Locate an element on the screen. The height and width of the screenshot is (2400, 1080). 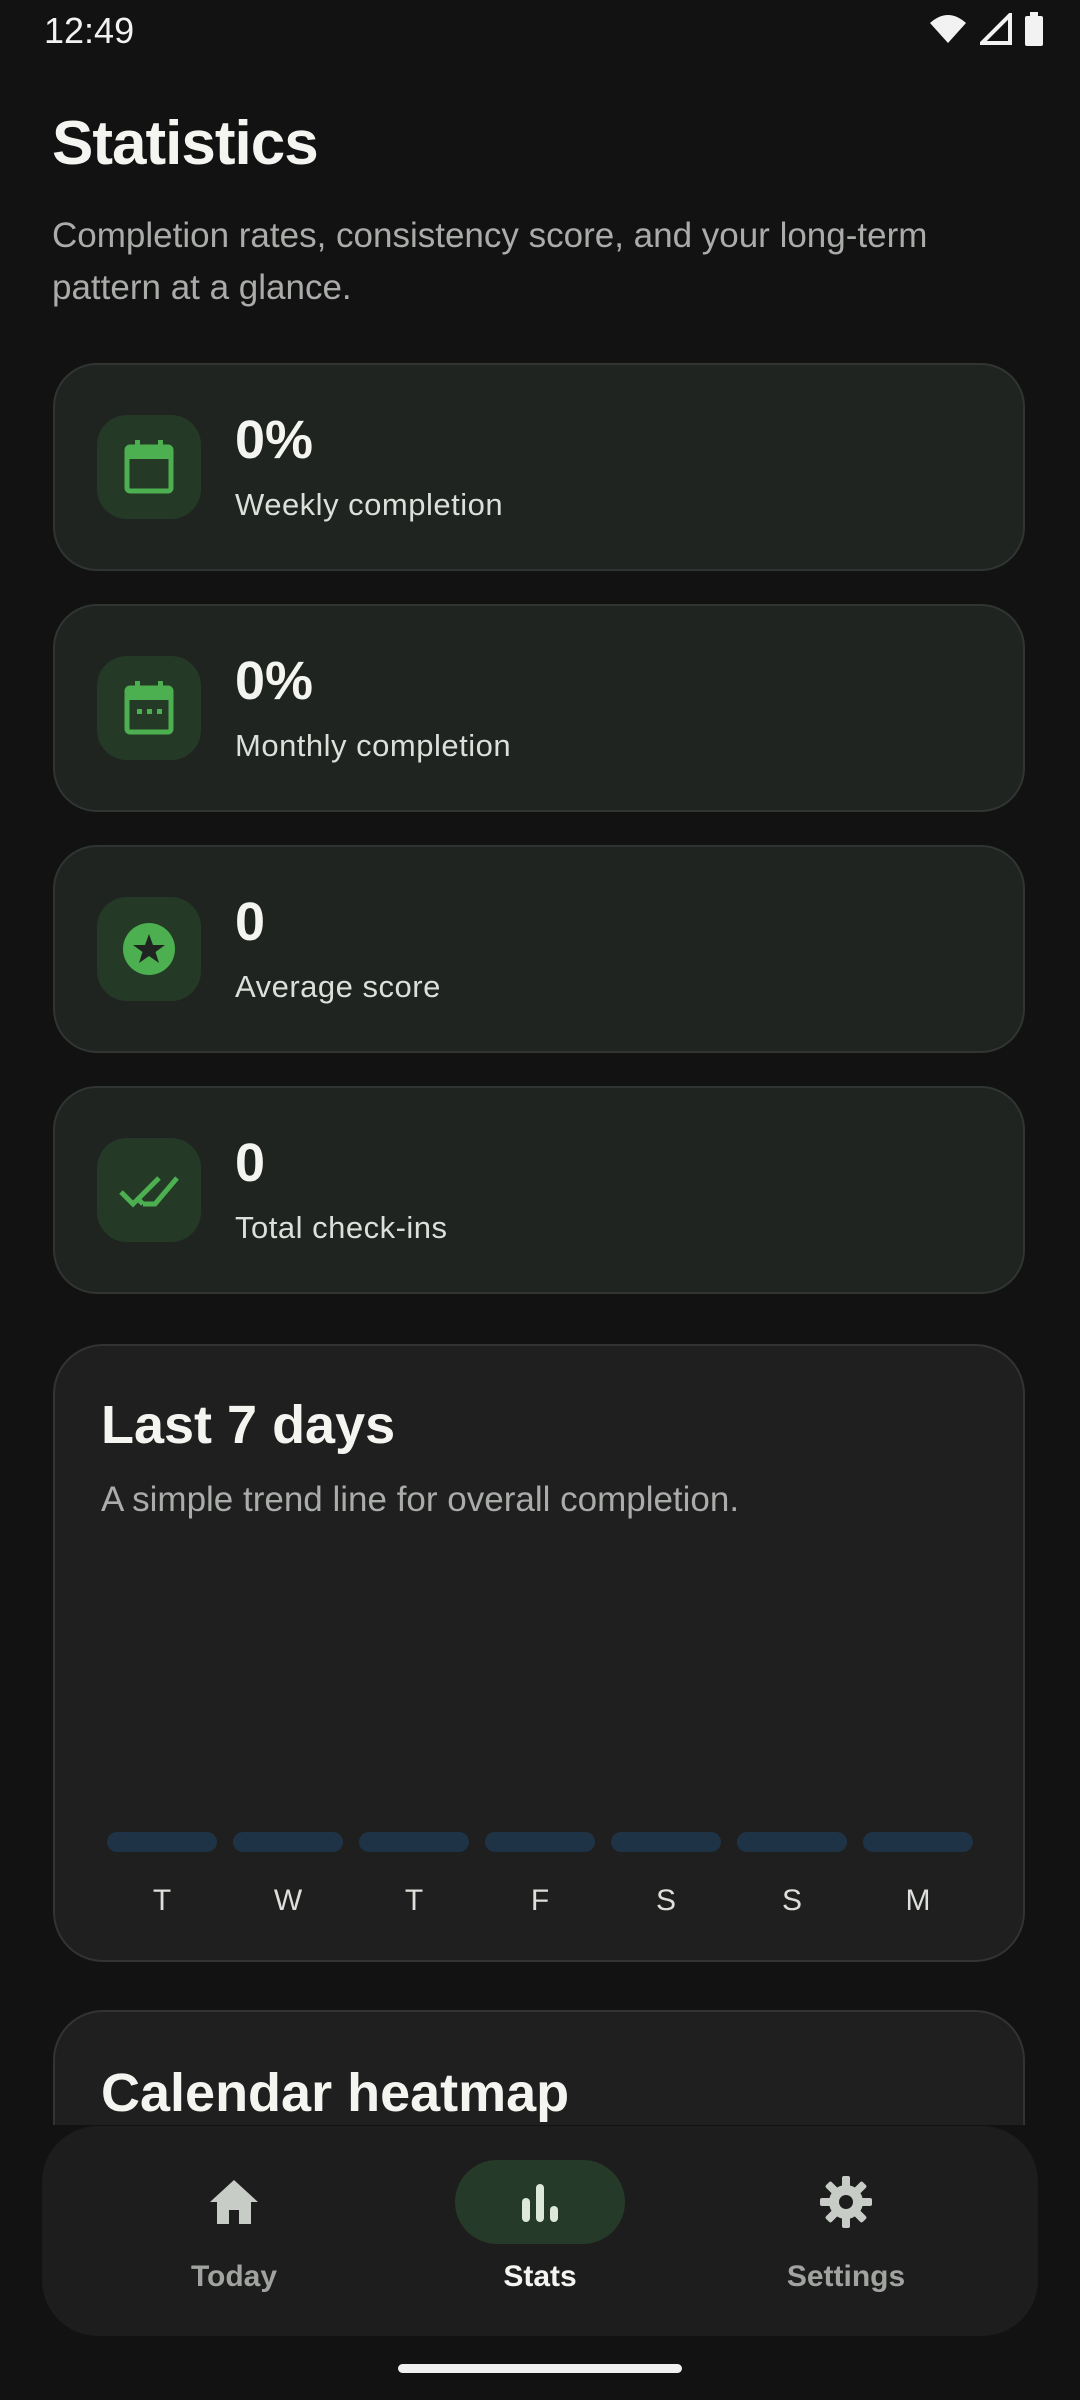
nav-item-today: Today is located at coordinates (234, 2235).